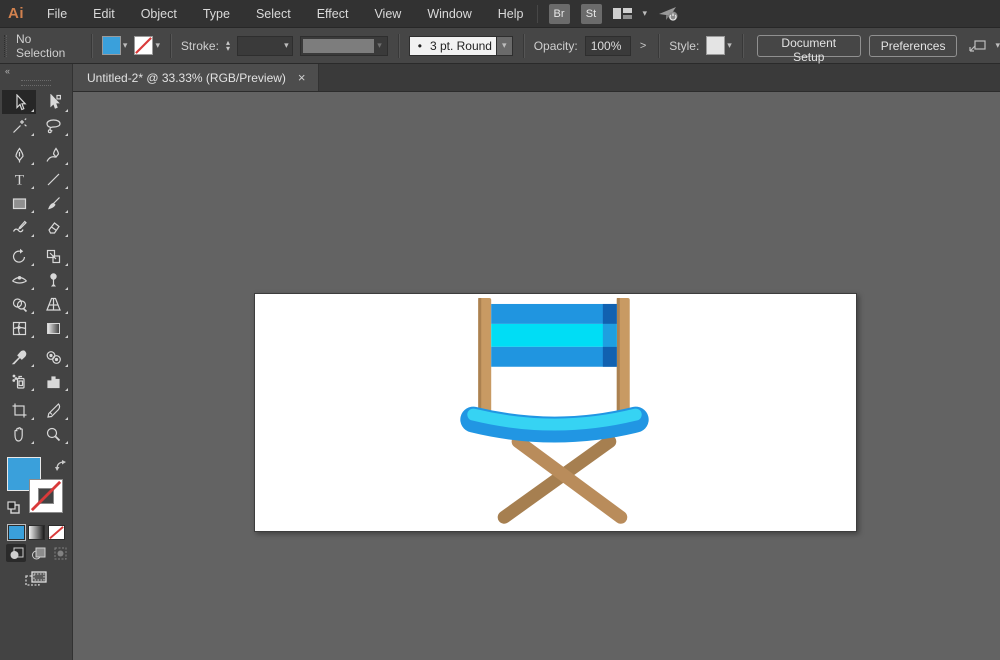 The width and height of the screenshot is (1000, 660). I want to click on eyedropper-tool, so click(19, 357).